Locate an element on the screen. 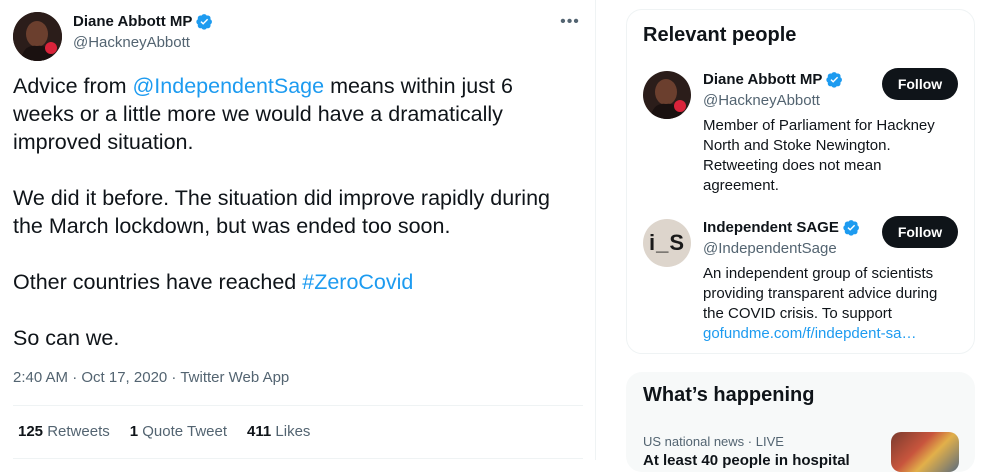  person-avatar: i_S is located at coordinates (667, 243).